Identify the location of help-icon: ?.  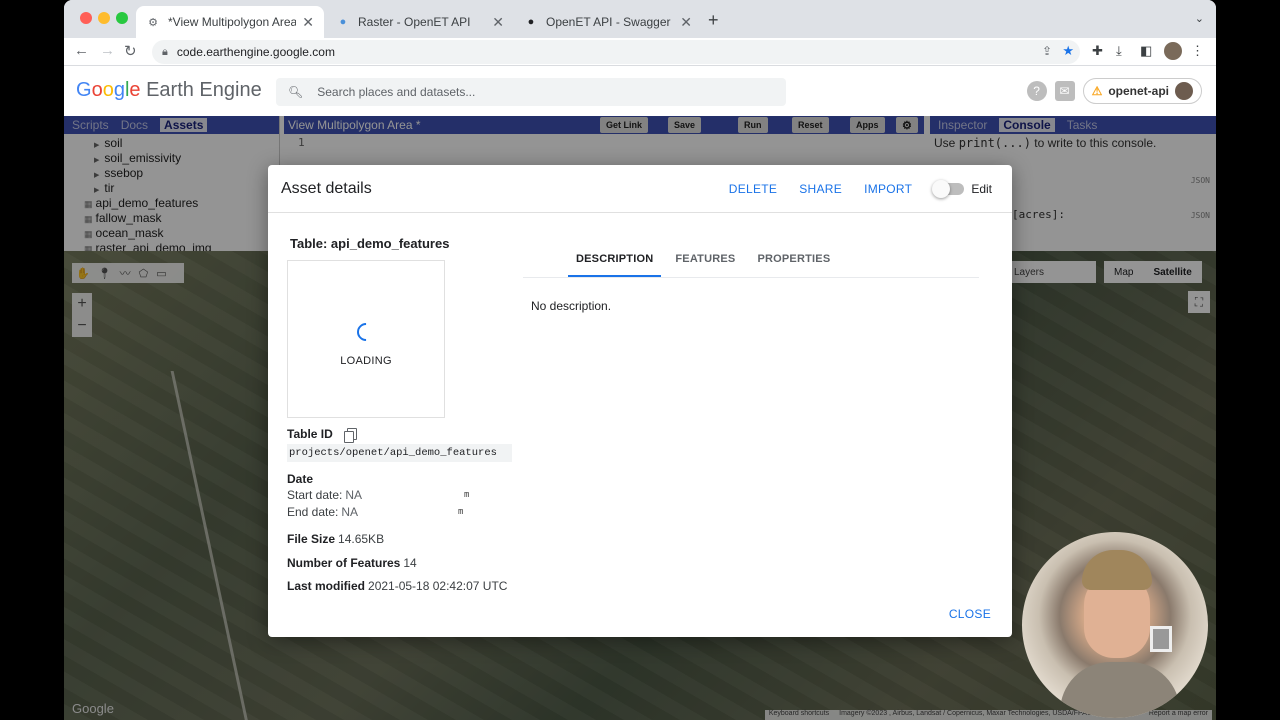
(1036, 91).